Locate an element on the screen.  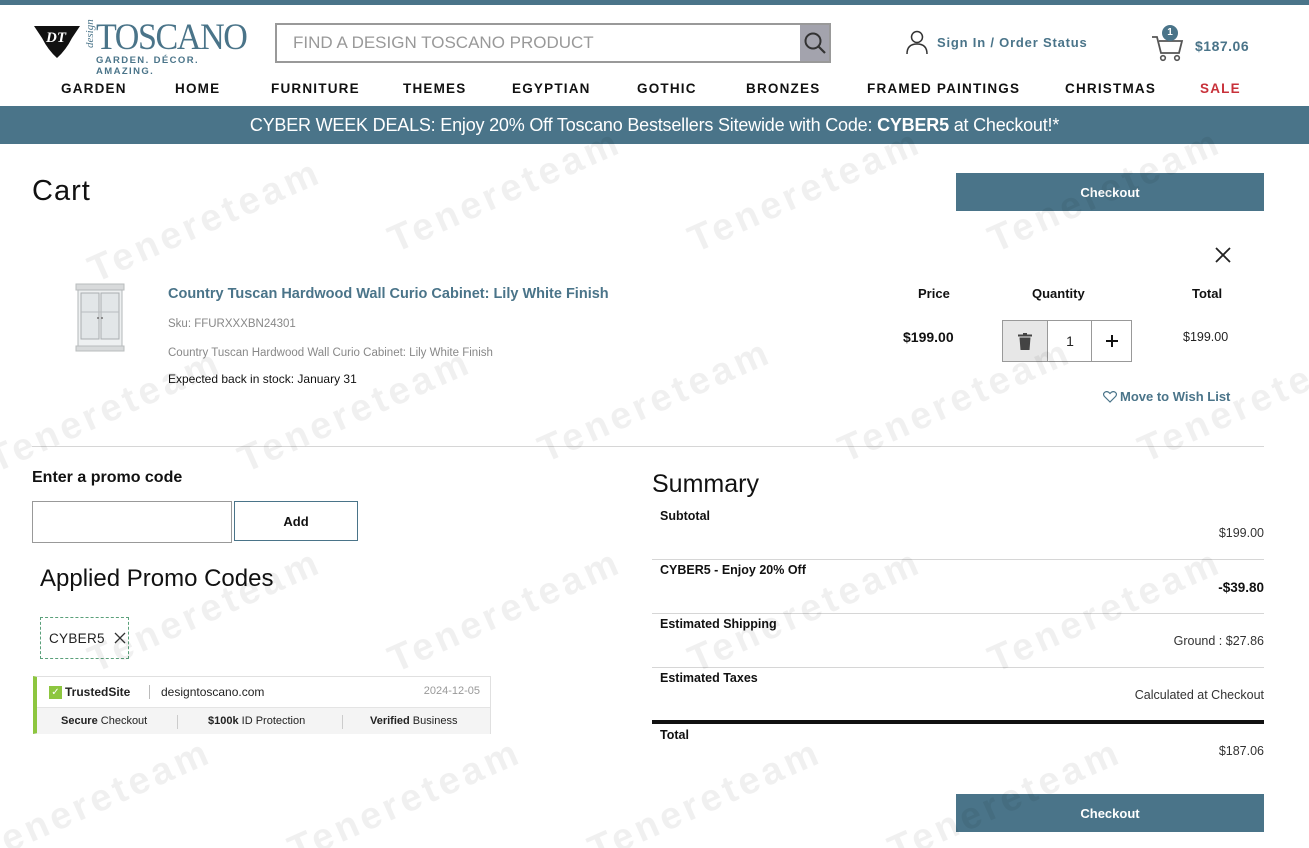
wish-list-label: Move to Wish List is located at coordinates (1175, 396).